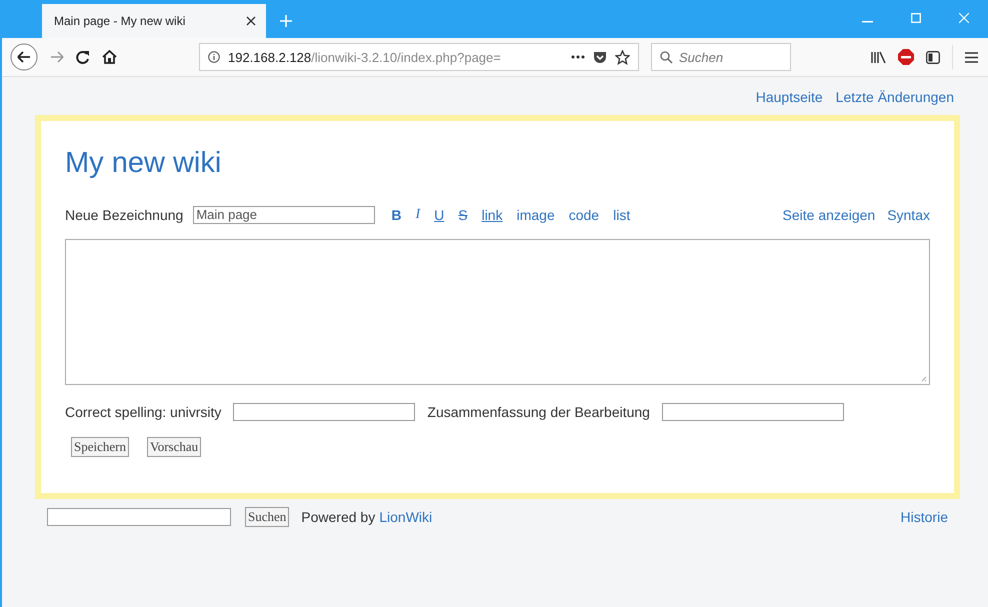 The image size is (988, 607). I want to click on spelling-label: Correct spelling: univrsity, so click(143, 412).